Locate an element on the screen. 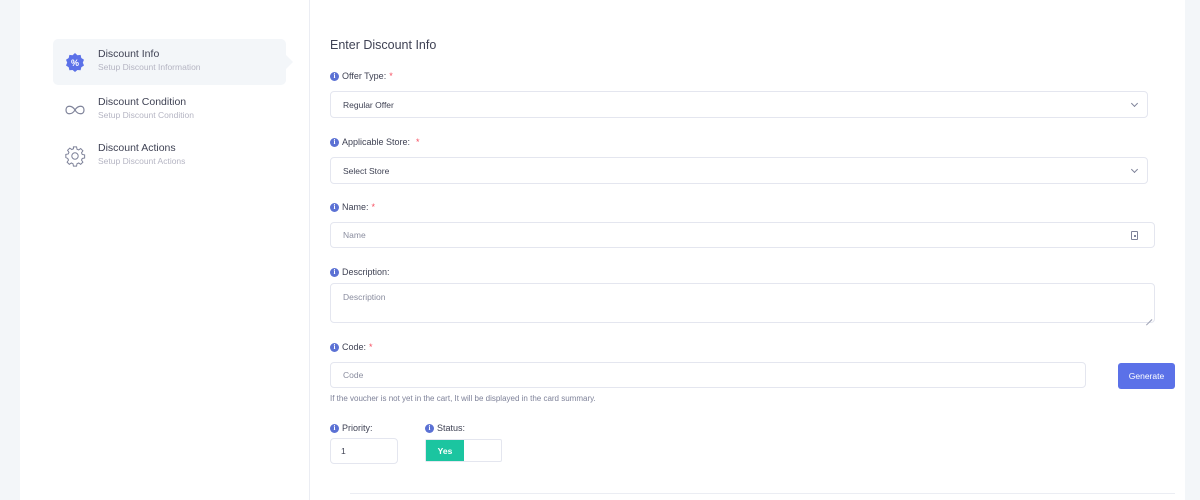  step-title: Discount Condition is located at coordinates (142, 102).